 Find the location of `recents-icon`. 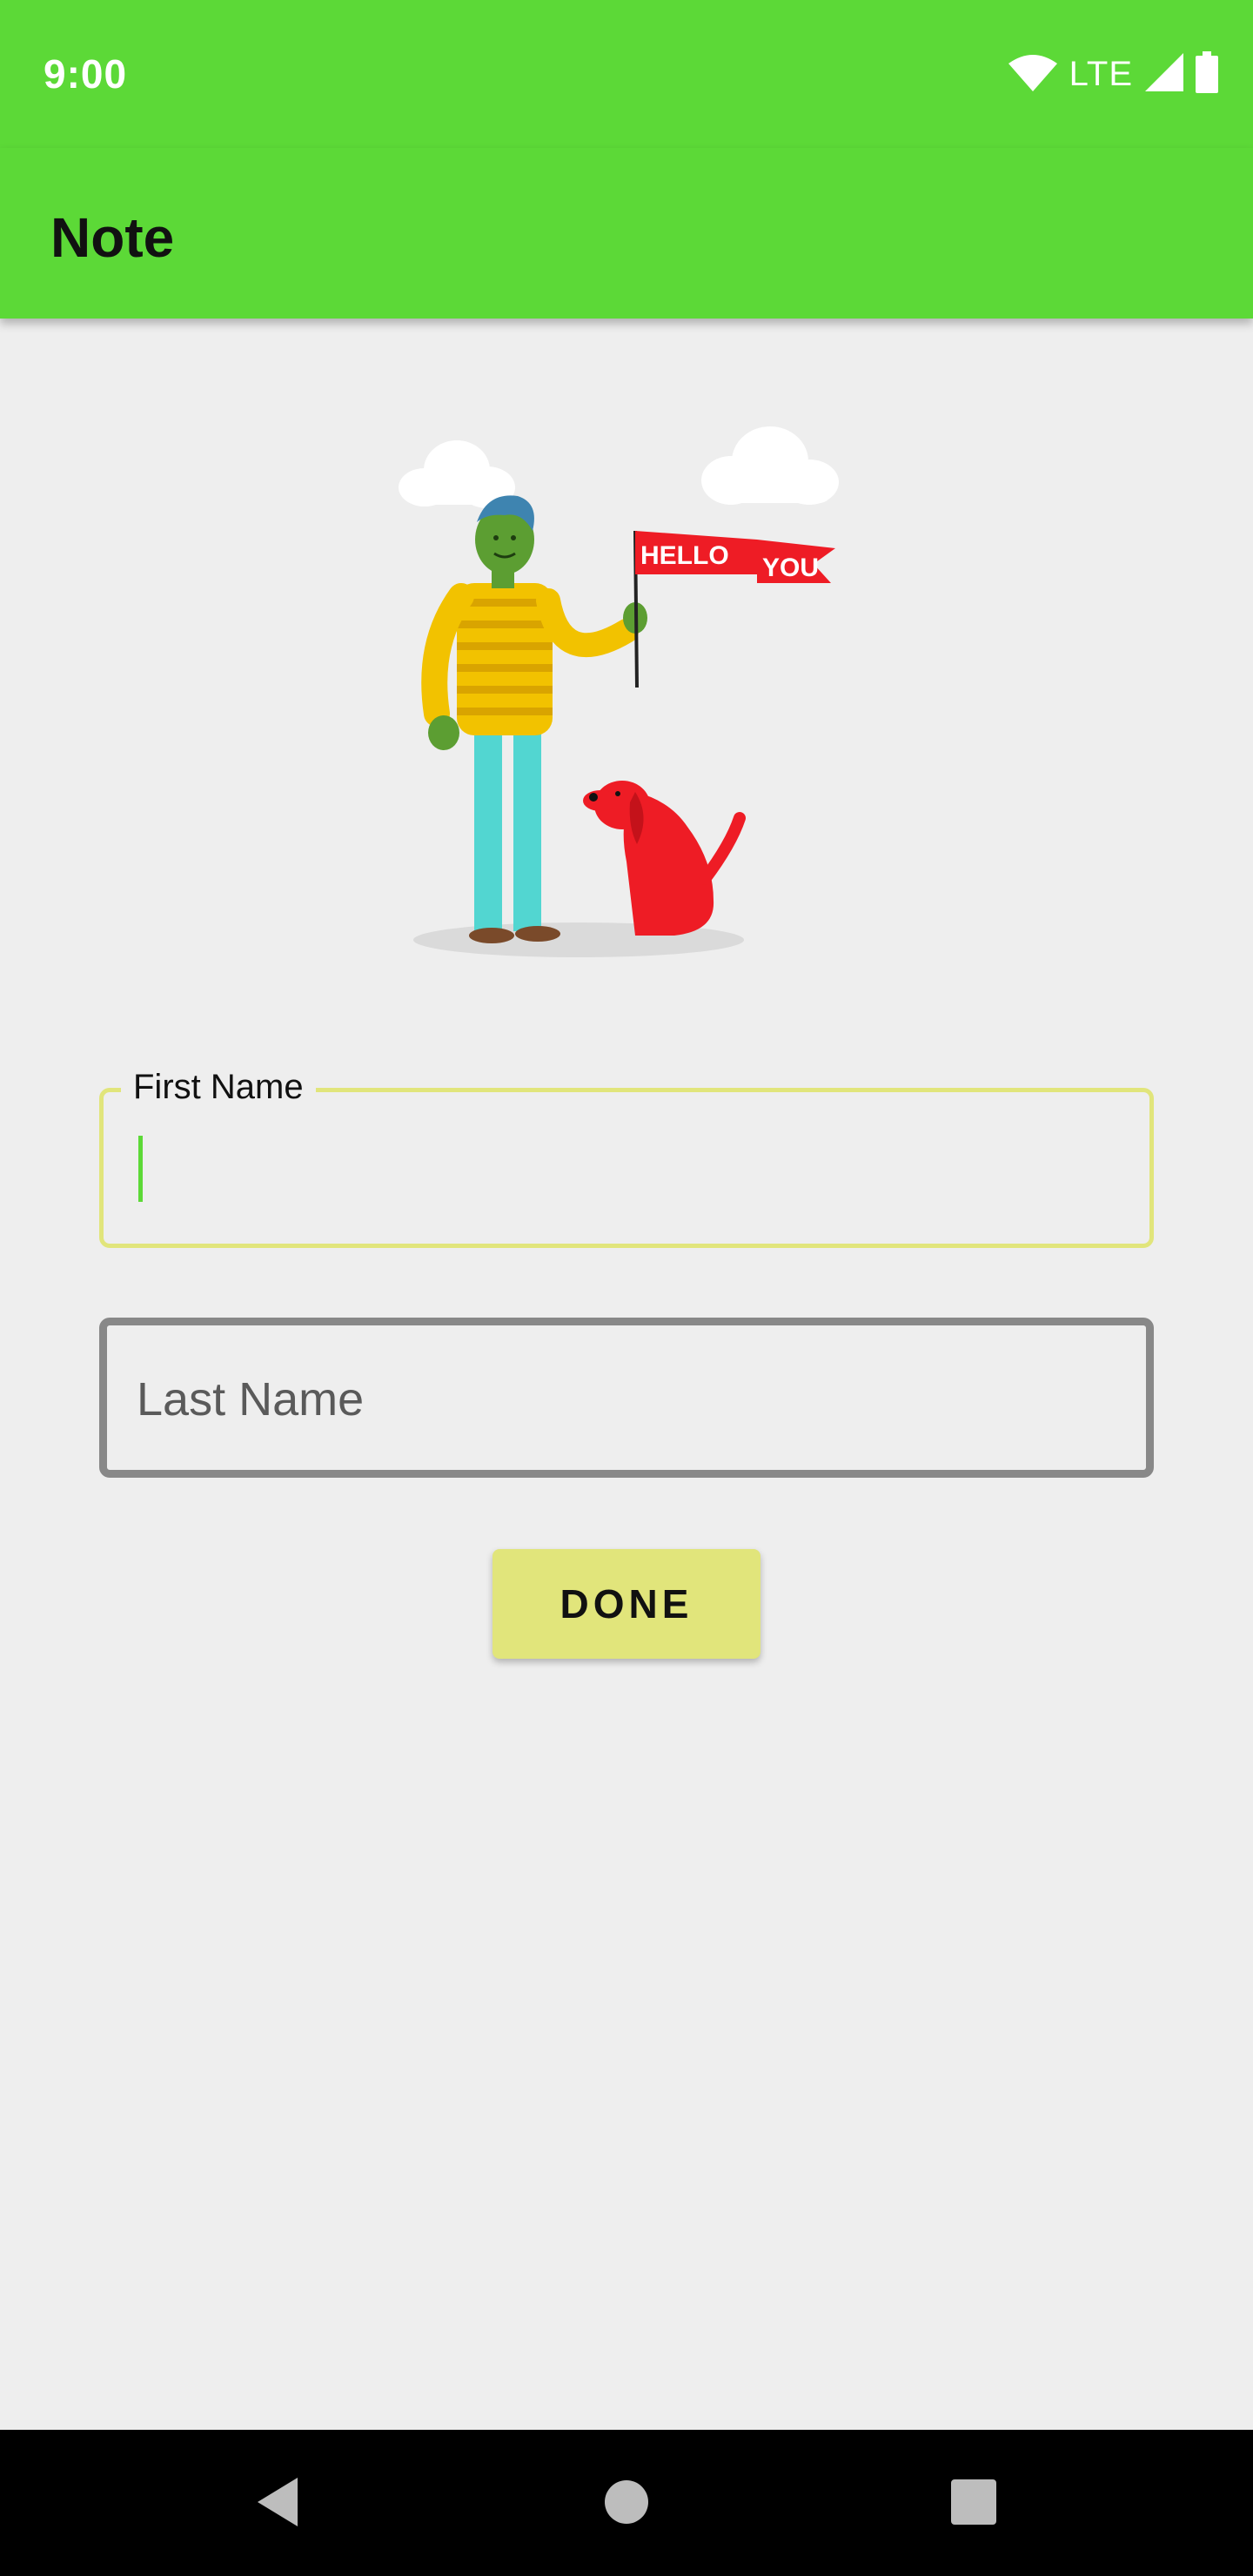

recents-icon is located at coordinates (973, 2504).